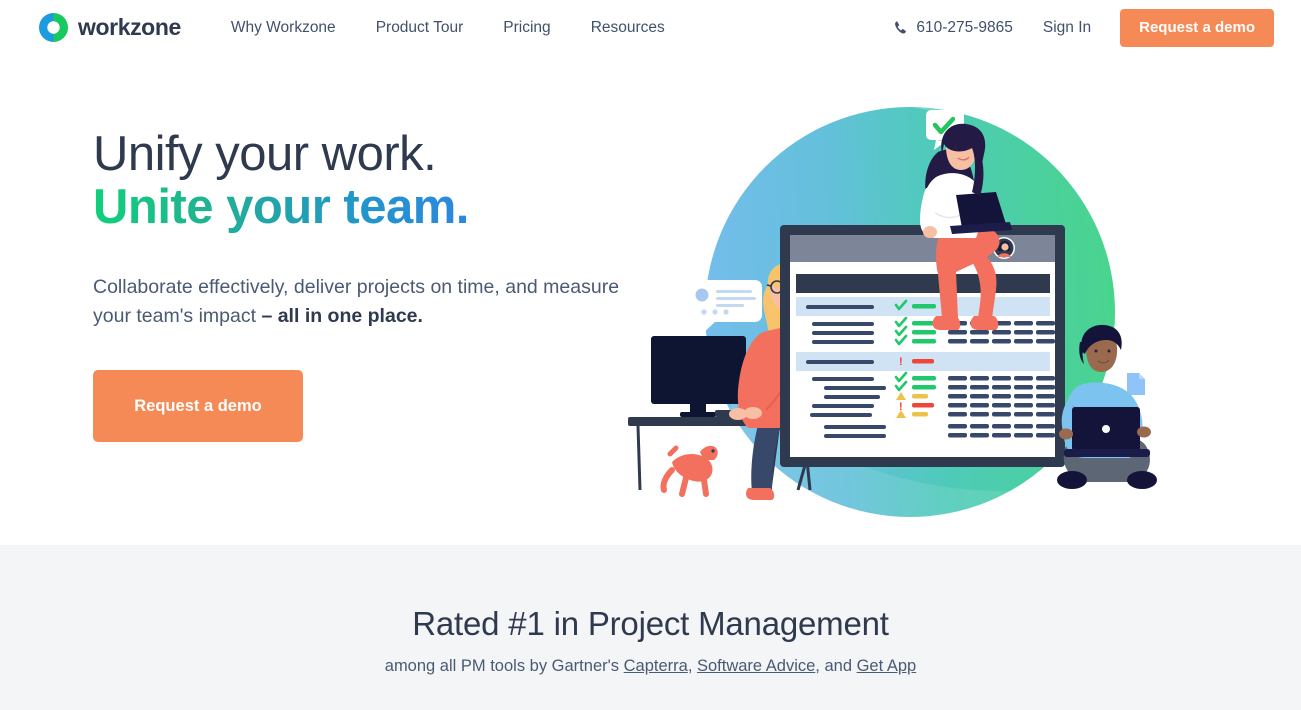 The height and width of the screenshot is (710, 1301). Describe the element at coordinates (650, 623) in the screenshot. I see `rated-title: Rated #1 in Project Management` at that location.